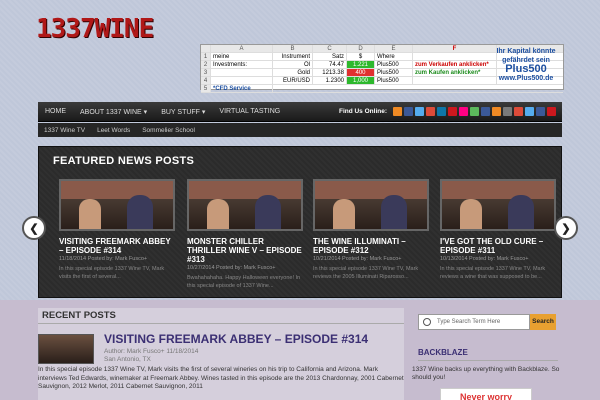 The width and height of the screenshot is (600, 400). Describe the element at coordinates (103, 259) in the screenshot. I see `featured-meta: 11/18/2014 Posted by: Mark Fusco+` at that location.